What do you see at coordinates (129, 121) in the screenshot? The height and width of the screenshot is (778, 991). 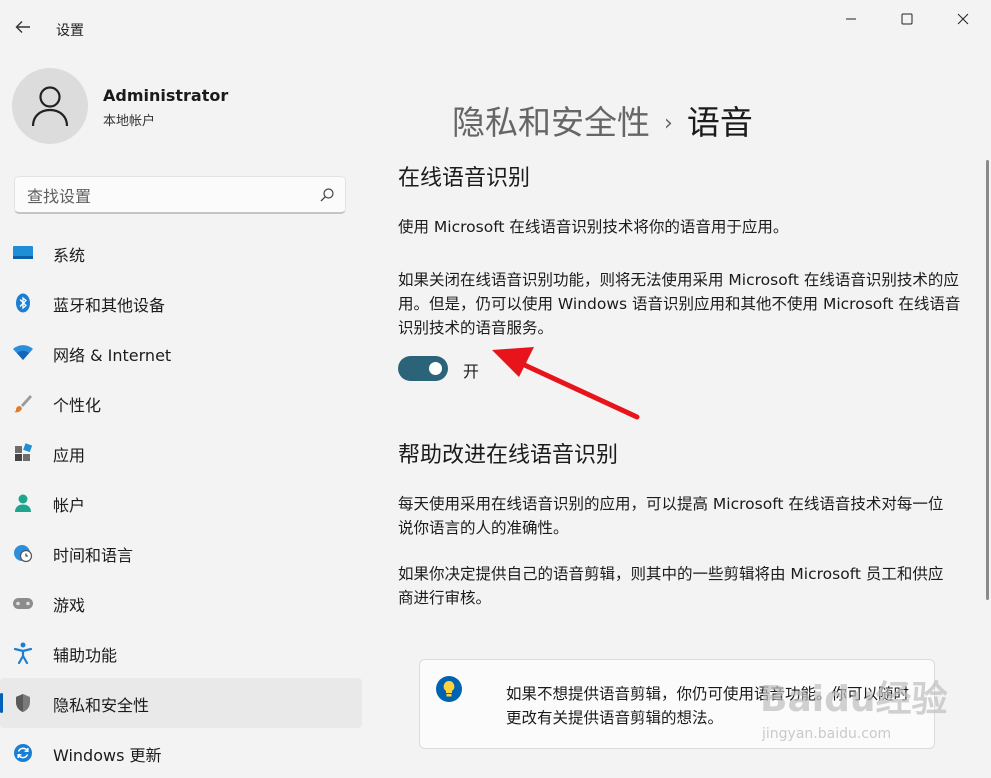 I see `account-type: 本地帐户` at bounding box center [129, 121].